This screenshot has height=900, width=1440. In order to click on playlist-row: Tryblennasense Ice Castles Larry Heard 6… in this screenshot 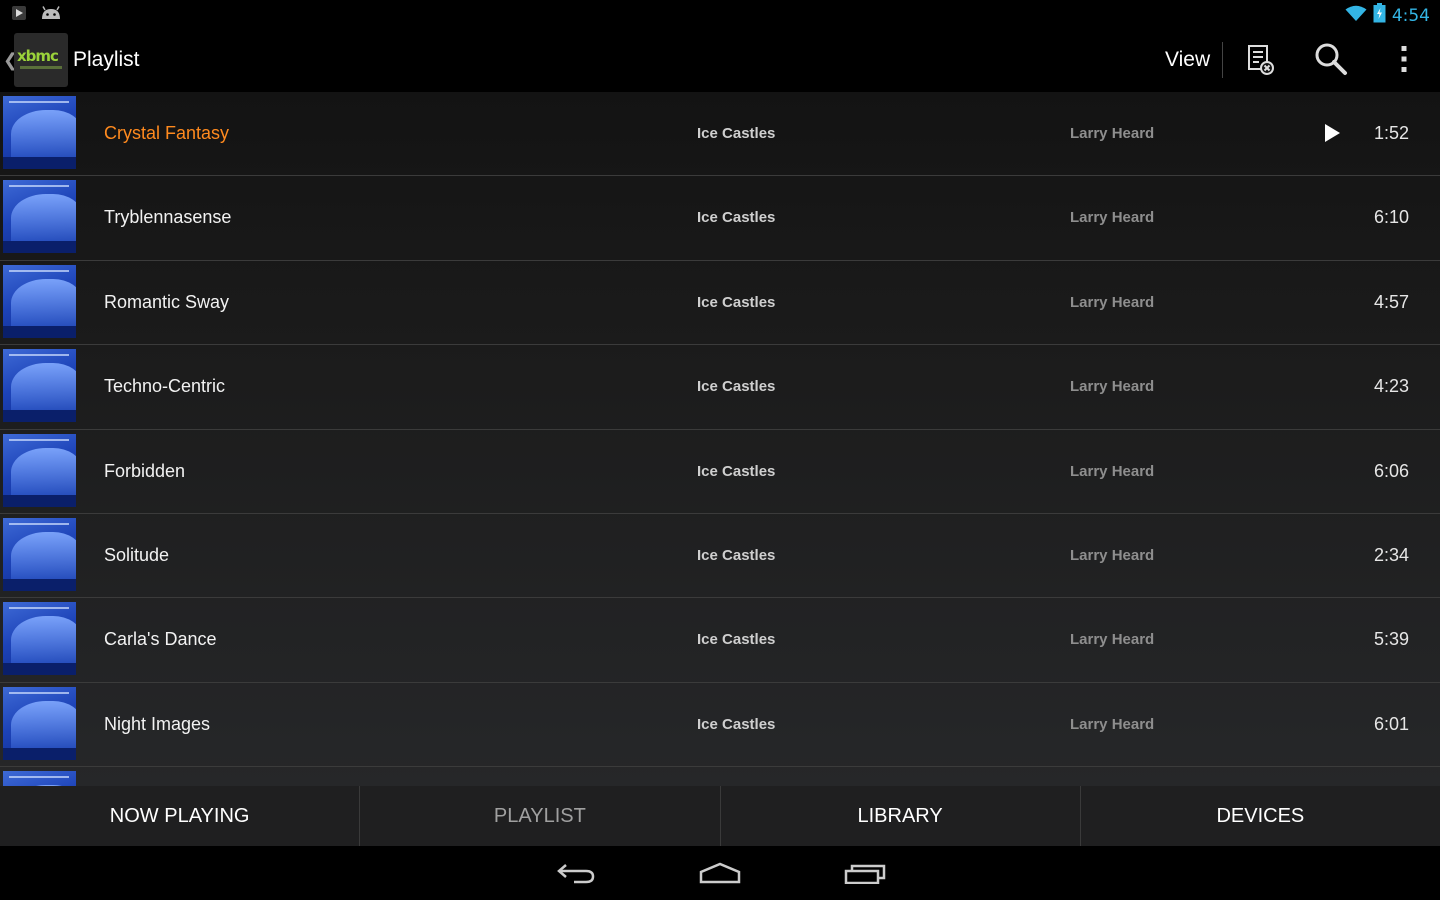, I will do `click(720, 218)`.